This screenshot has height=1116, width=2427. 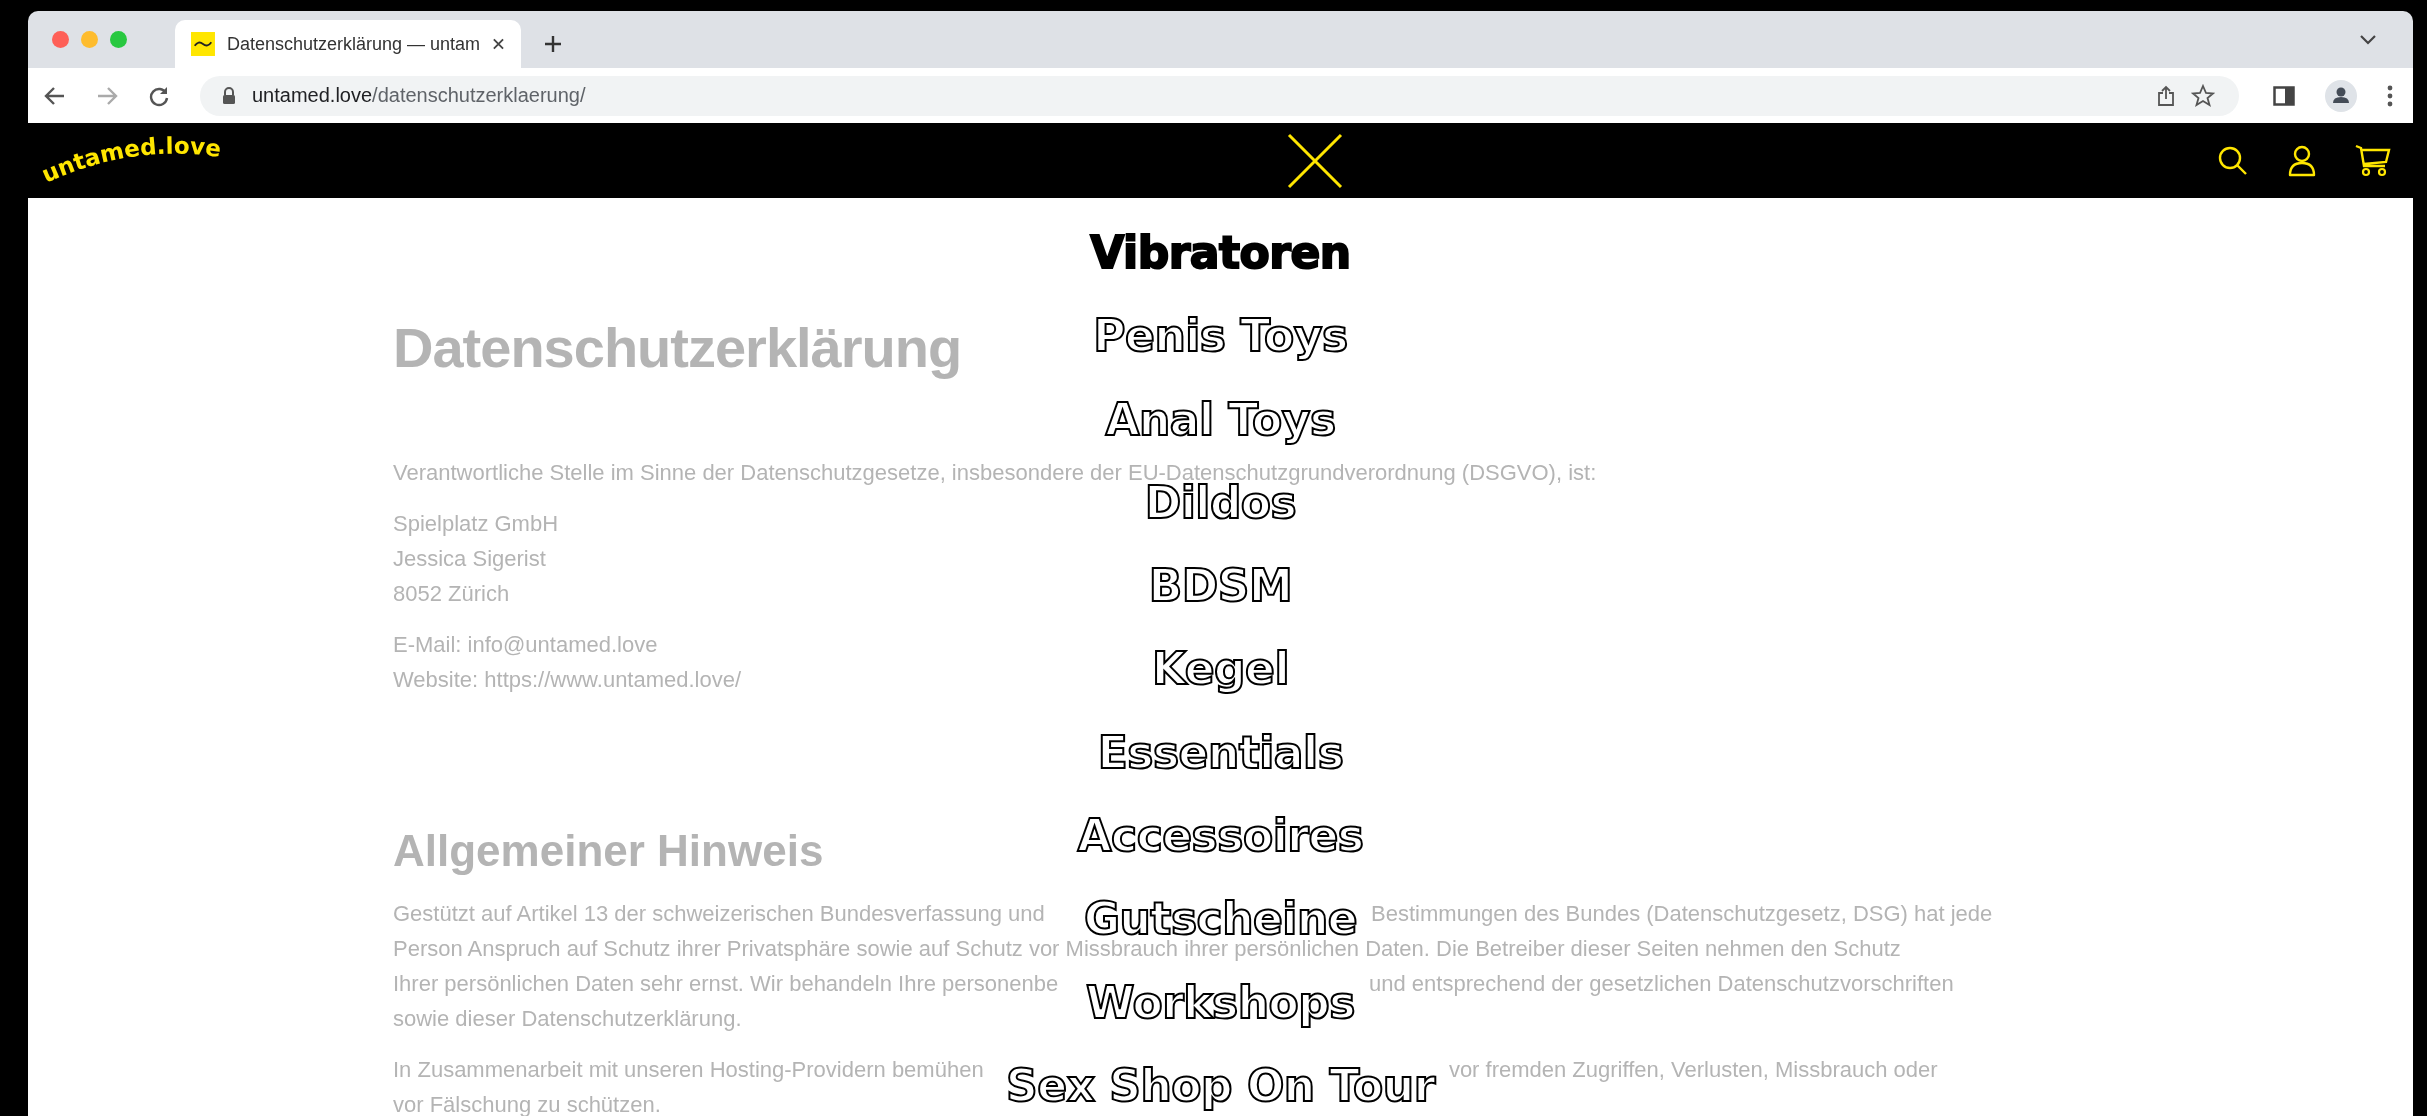 I want to click on url-text: untamed.love/datenschutzerklaerung/, so click(x=419, y=95).